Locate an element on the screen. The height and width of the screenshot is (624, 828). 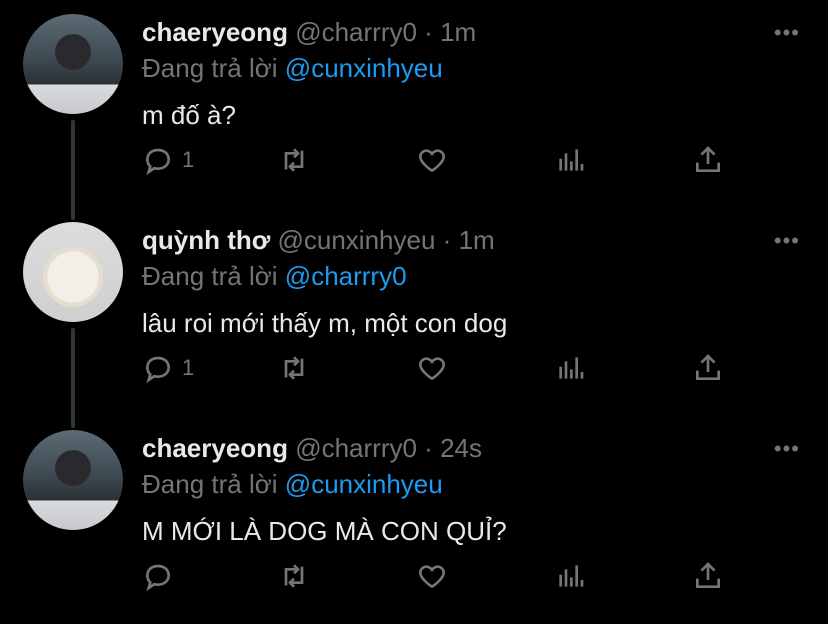
reply-button is located at coordinates (162, 576).